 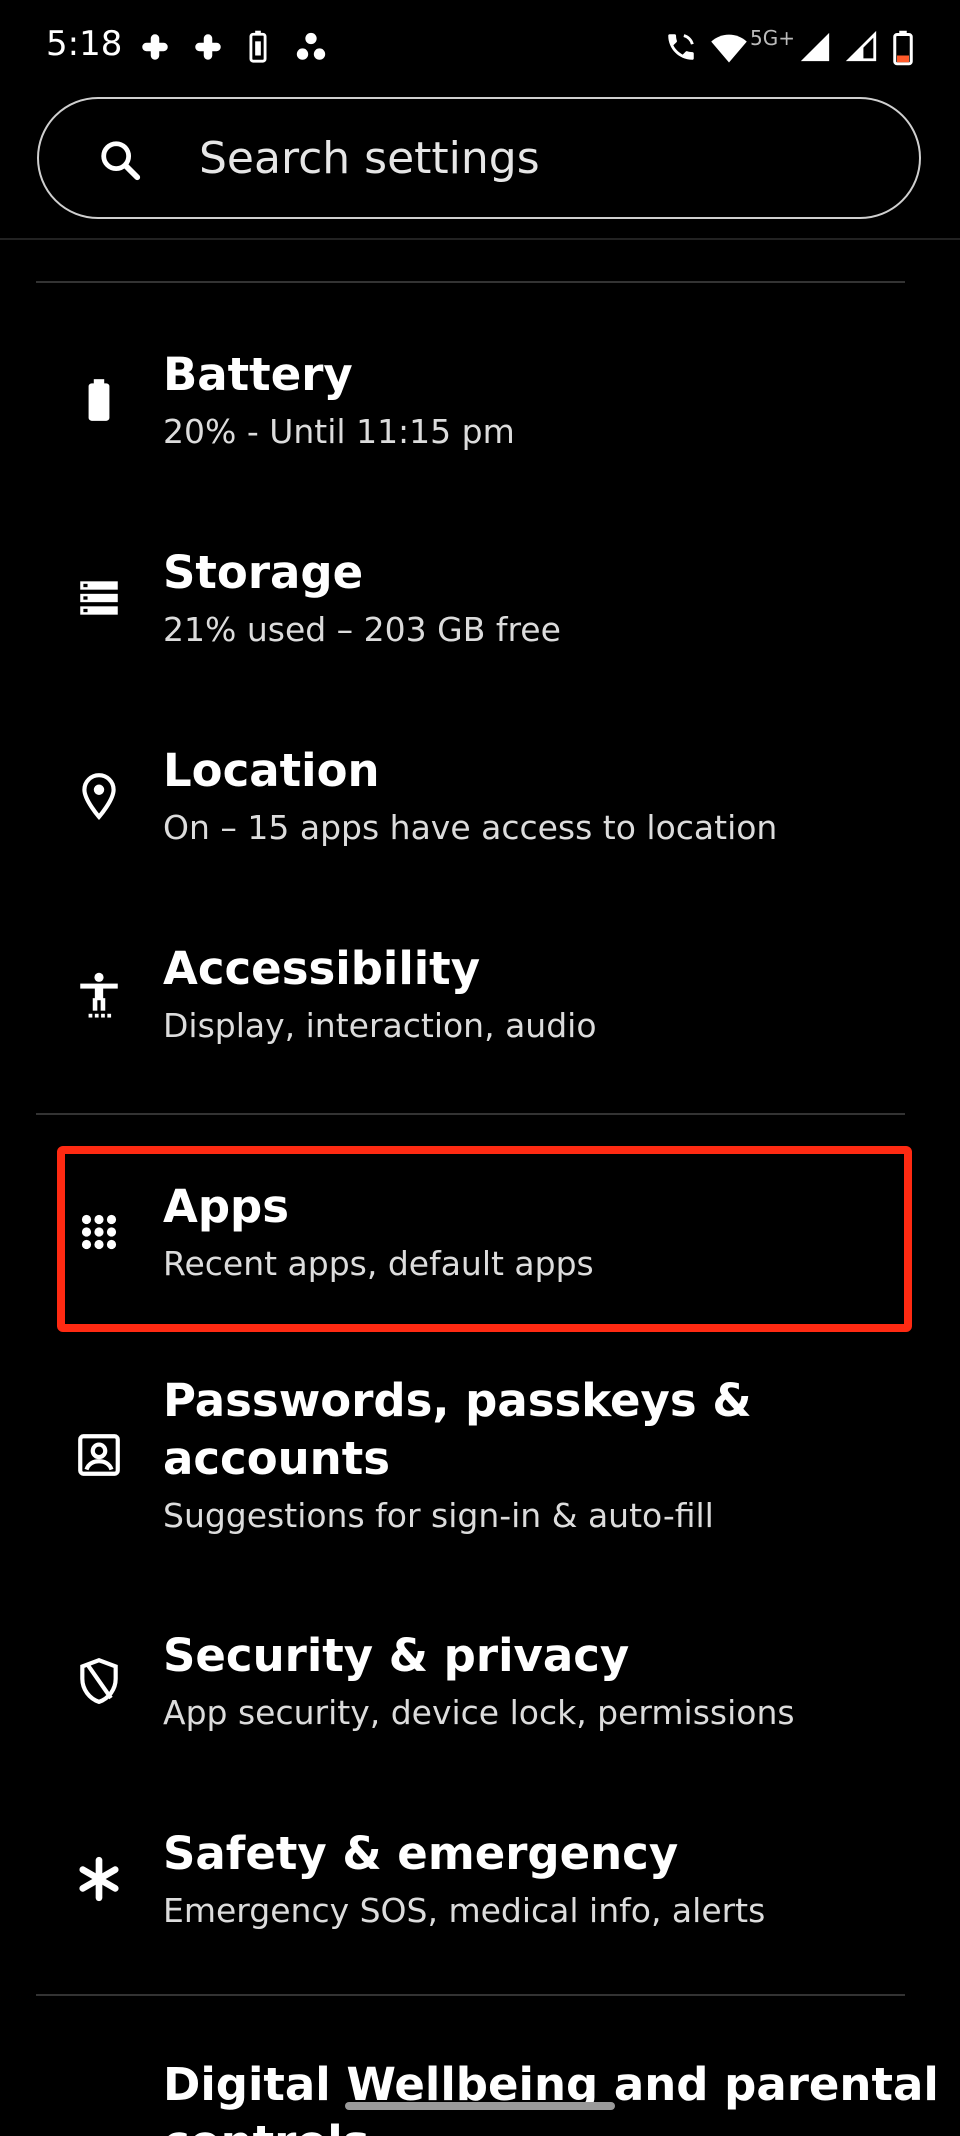 What do you see at coordinates (99, 1455) in the screenshot?
I see `account-box-icon` at bounding box center [99, 1455].